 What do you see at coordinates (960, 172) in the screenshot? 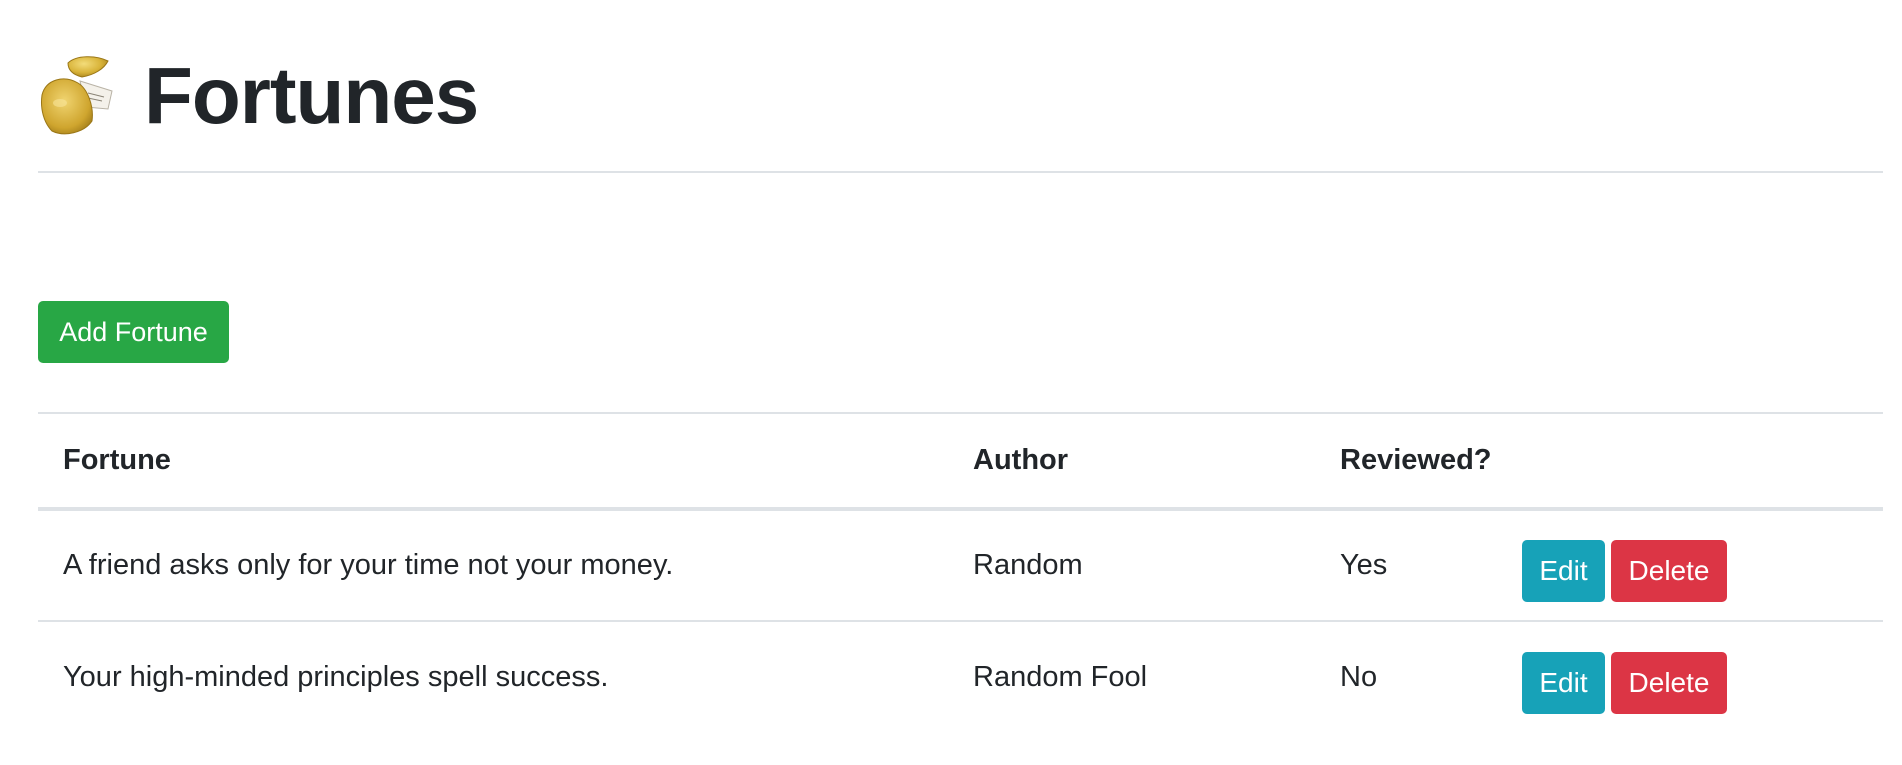
I see `header-divider` at bounding box center [960, 172].